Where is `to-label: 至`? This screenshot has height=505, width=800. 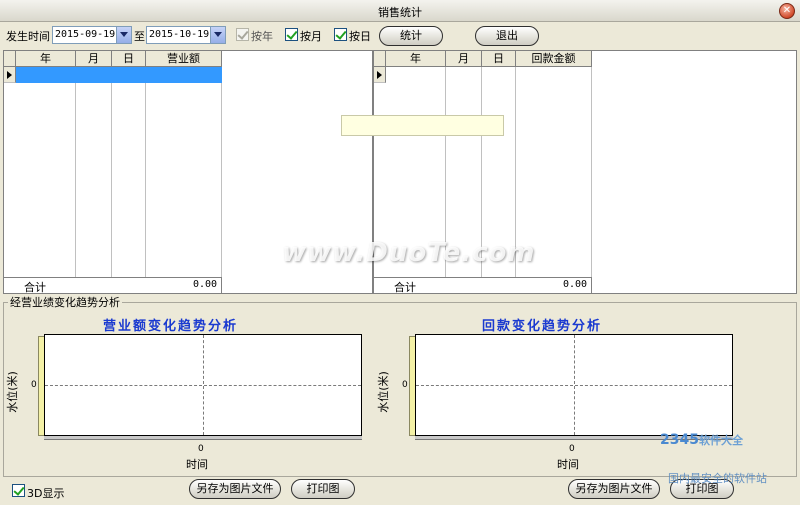
to-label: 至 is located at coordinates (139, 36).